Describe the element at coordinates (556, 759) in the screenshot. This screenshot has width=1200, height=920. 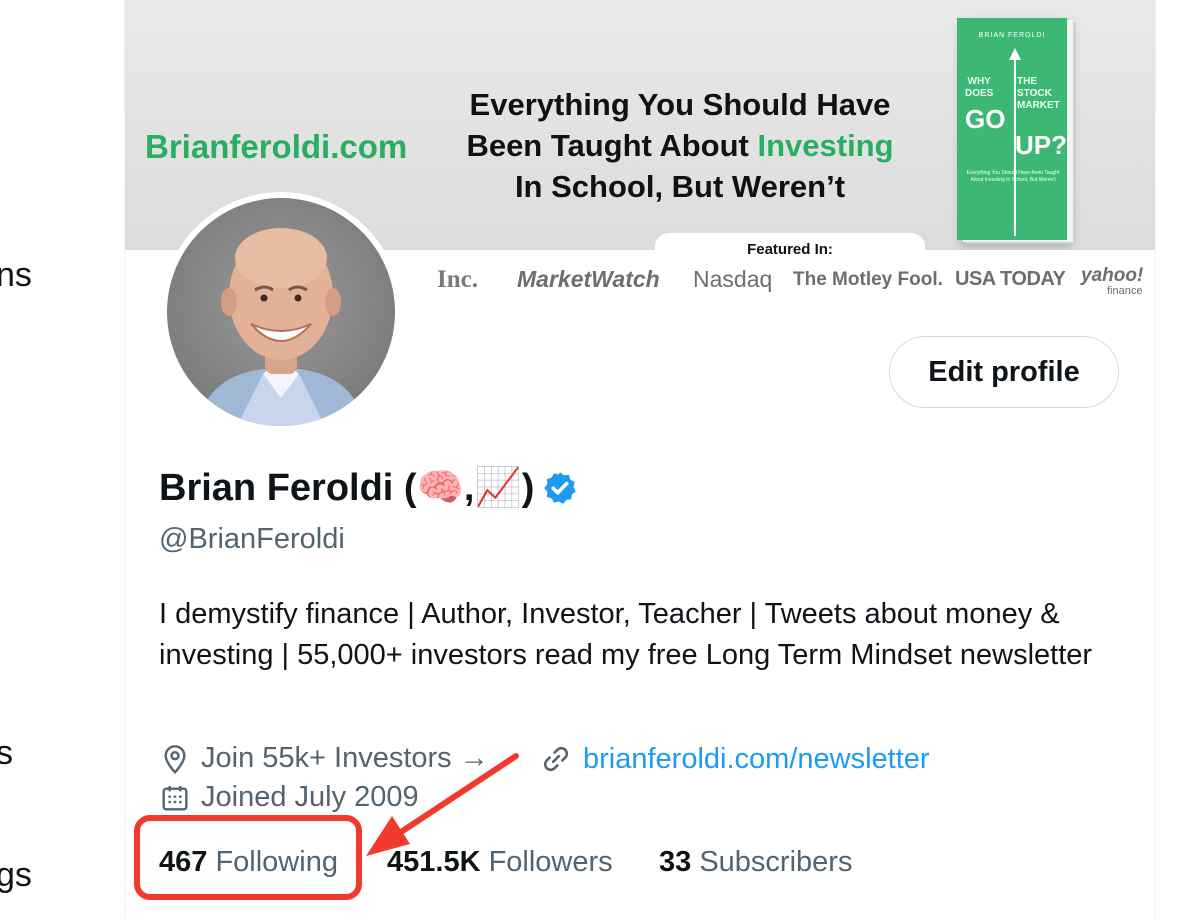
I see `link-icon` at that location.